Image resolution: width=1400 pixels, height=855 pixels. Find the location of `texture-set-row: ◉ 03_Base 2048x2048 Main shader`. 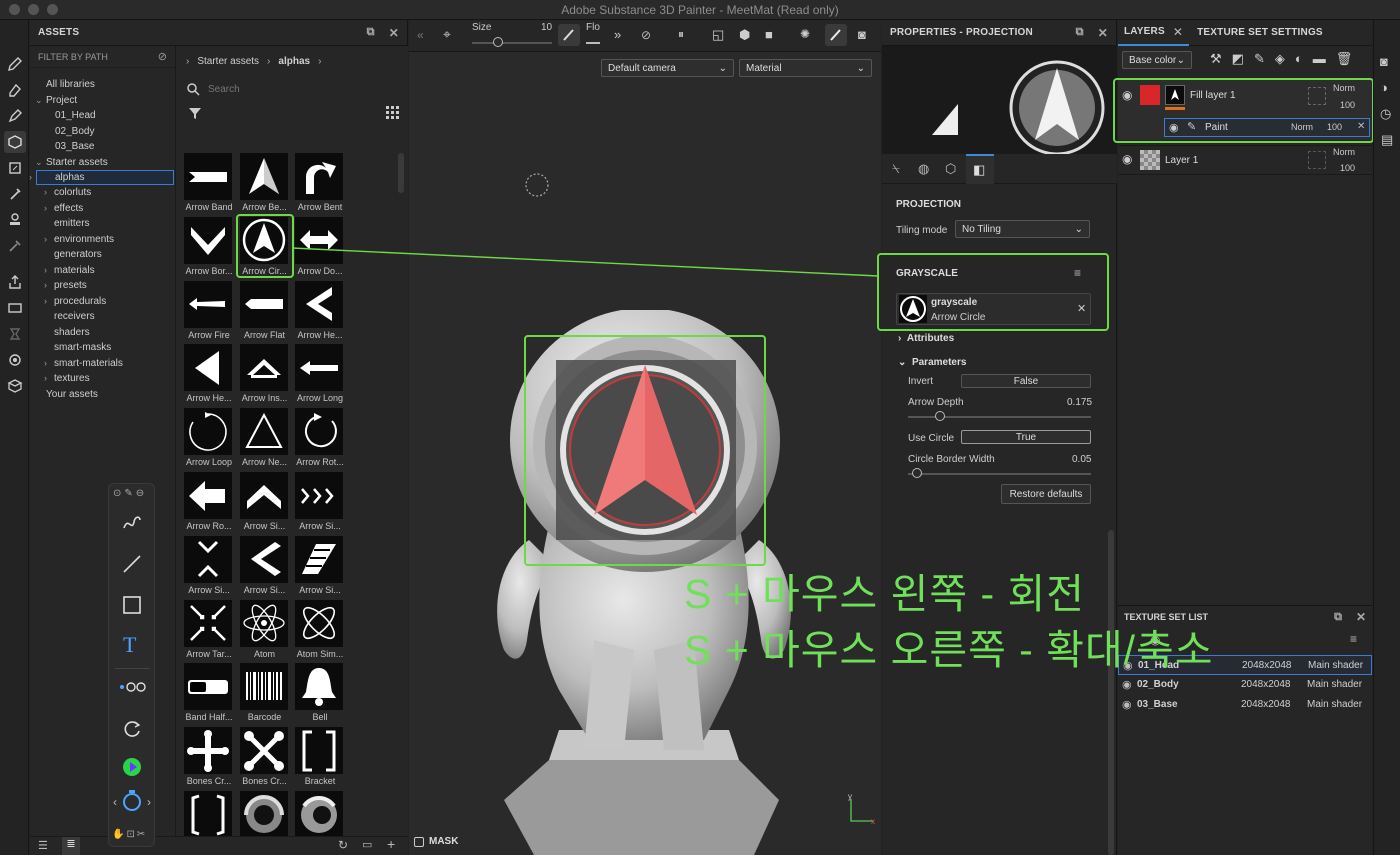

texture-set-row: ◉ 03_Base 2048x2048 Main shader is located at coordinates (1245, 705).